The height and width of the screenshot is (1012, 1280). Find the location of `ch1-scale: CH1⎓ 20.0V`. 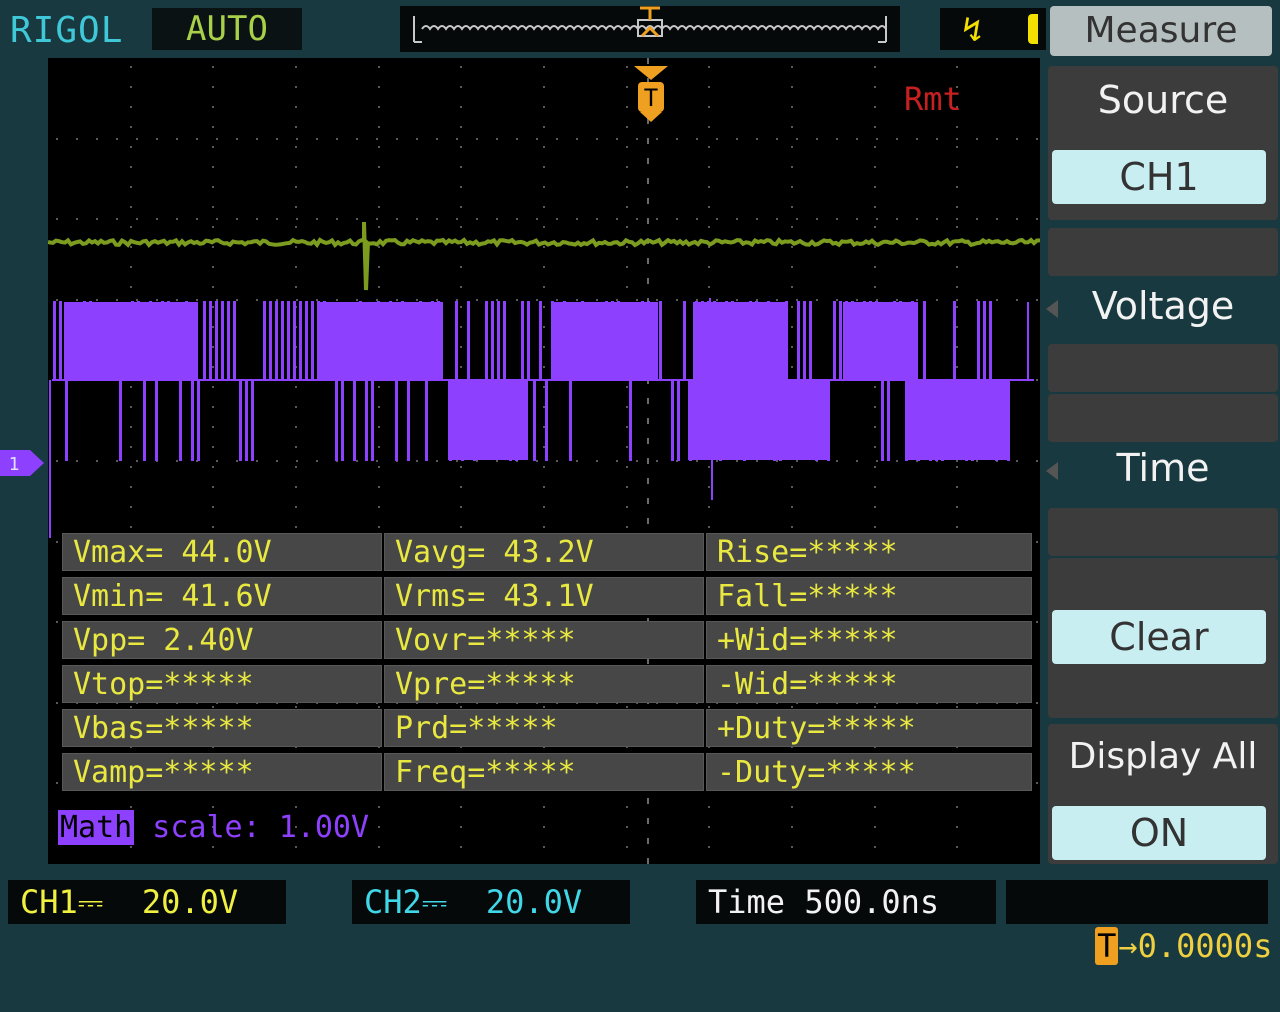

ch1-scale: CH1⎓ 20.0V is located at coordinates (147, 902).